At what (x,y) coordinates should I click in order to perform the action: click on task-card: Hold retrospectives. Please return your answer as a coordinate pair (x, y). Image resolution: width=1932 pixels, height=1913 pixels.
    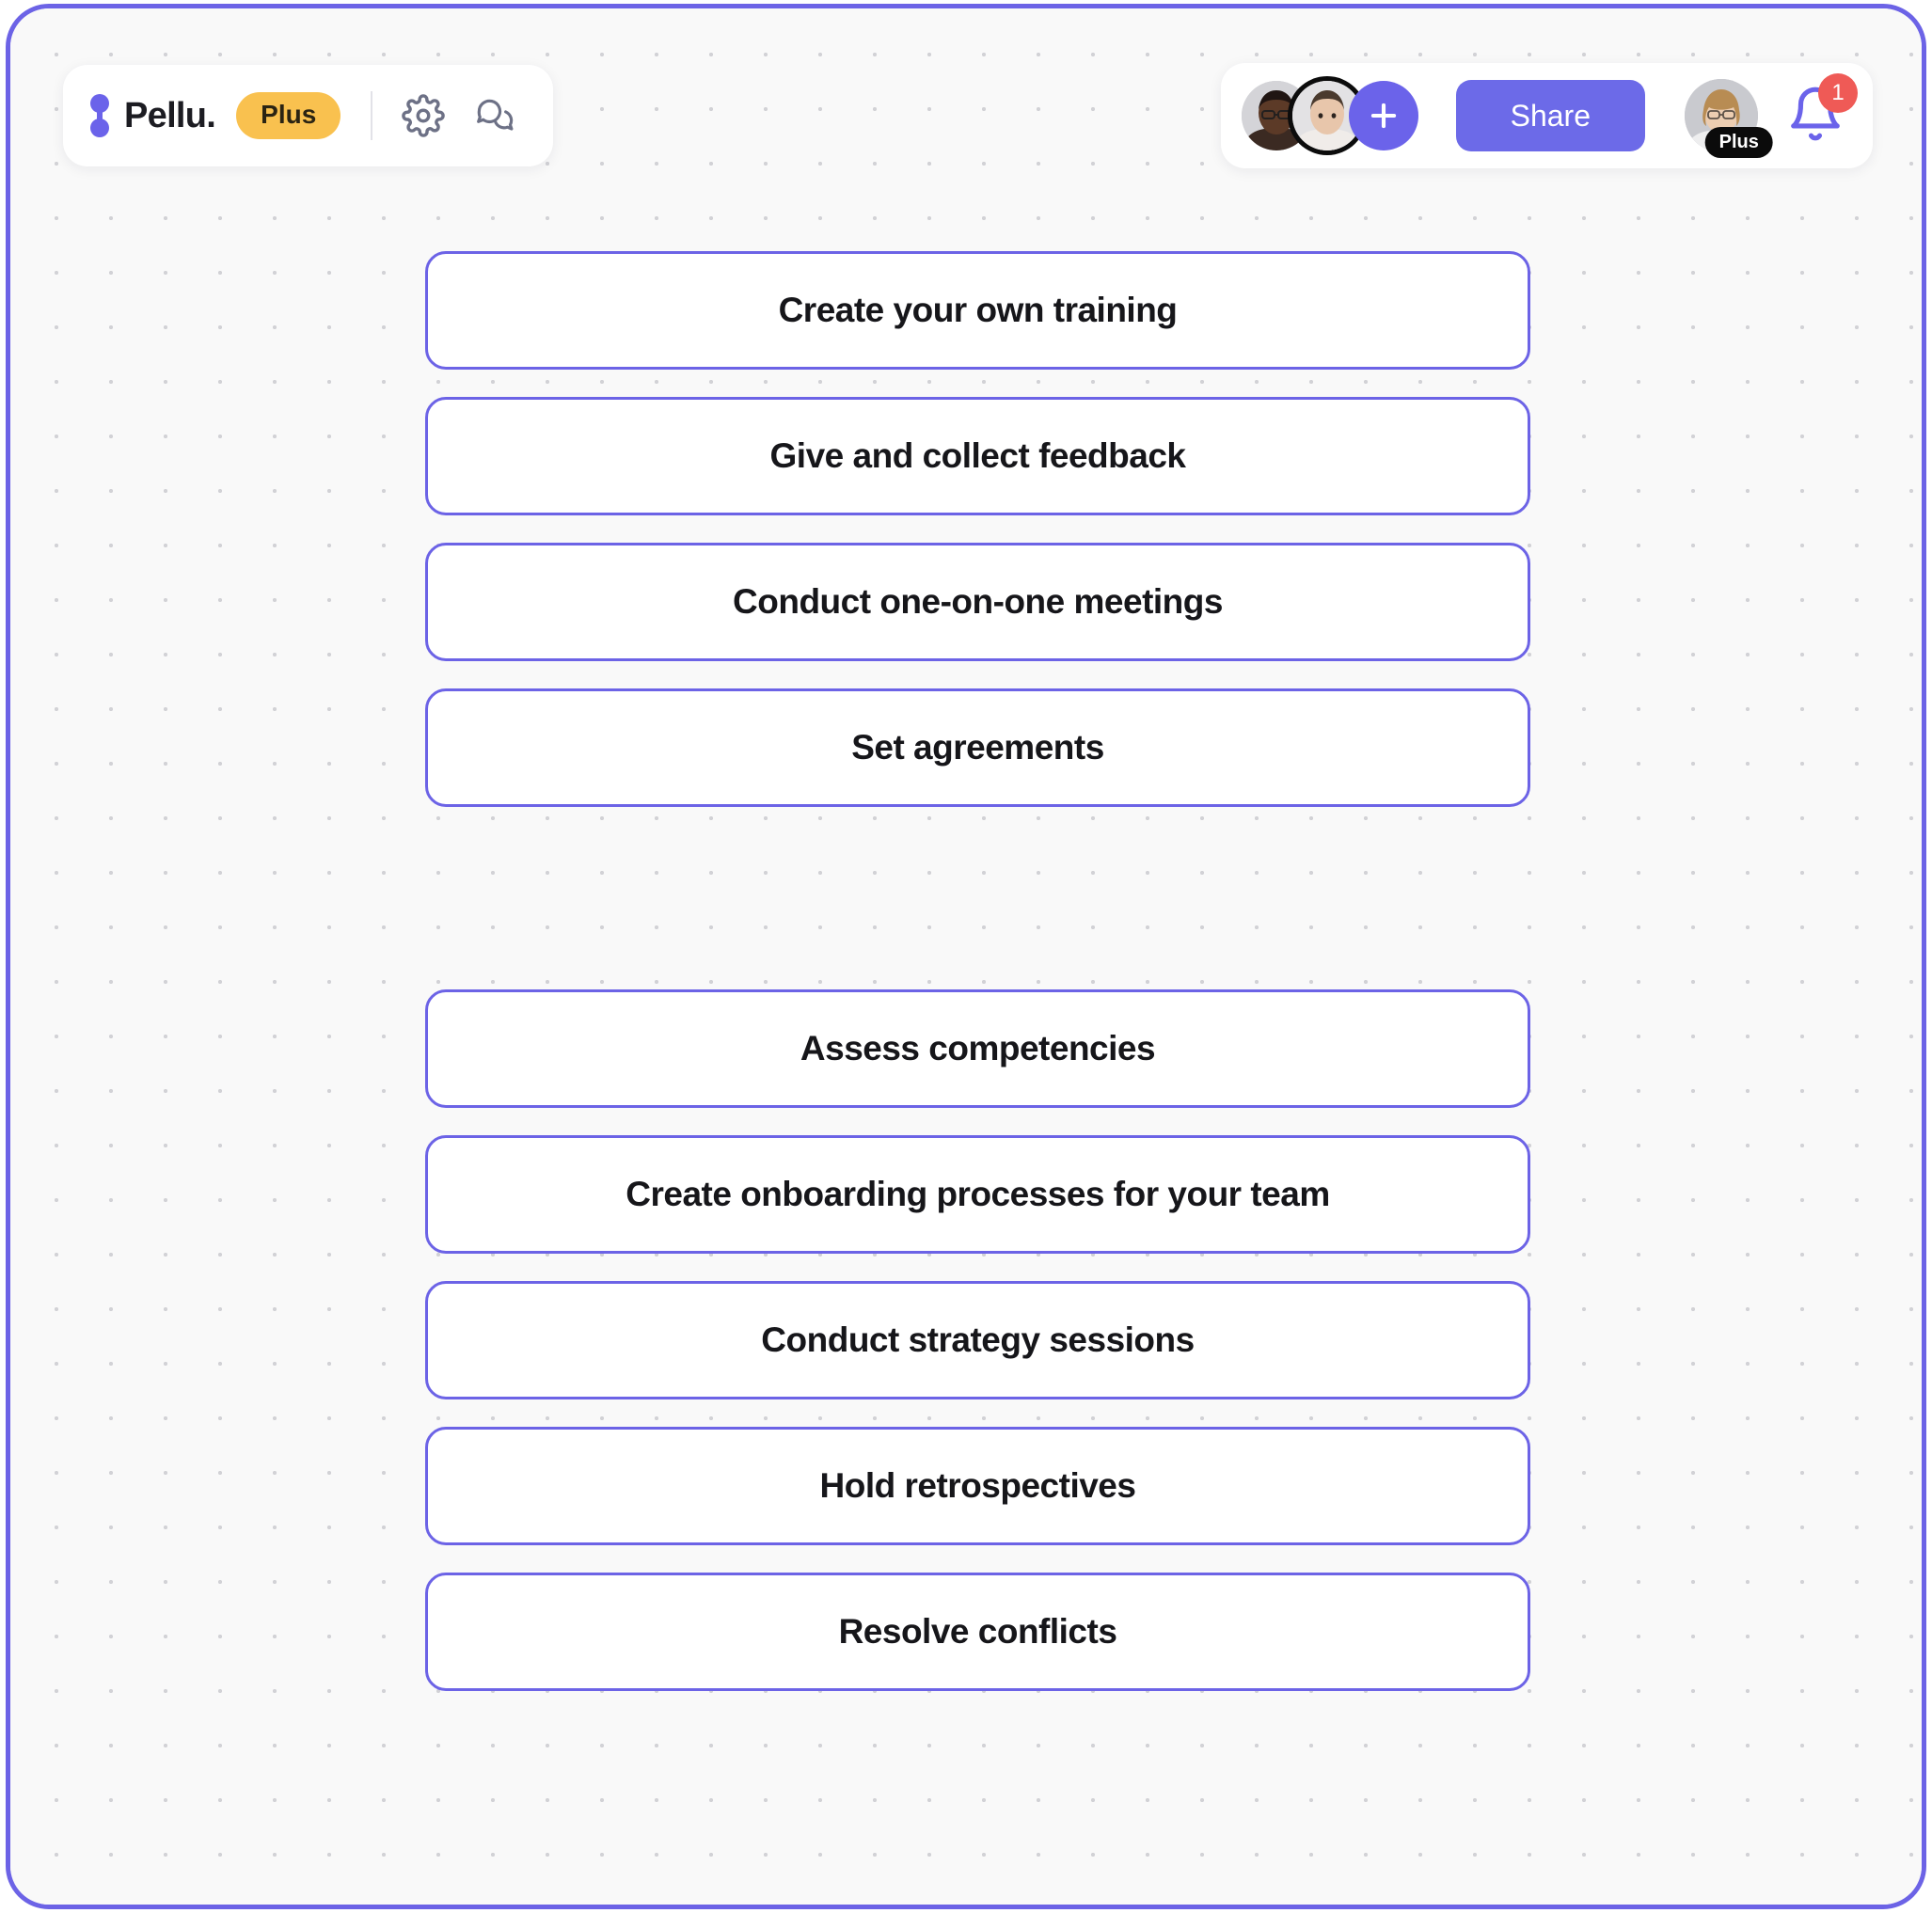
    Looking at the image, I should click on (978, 1486).